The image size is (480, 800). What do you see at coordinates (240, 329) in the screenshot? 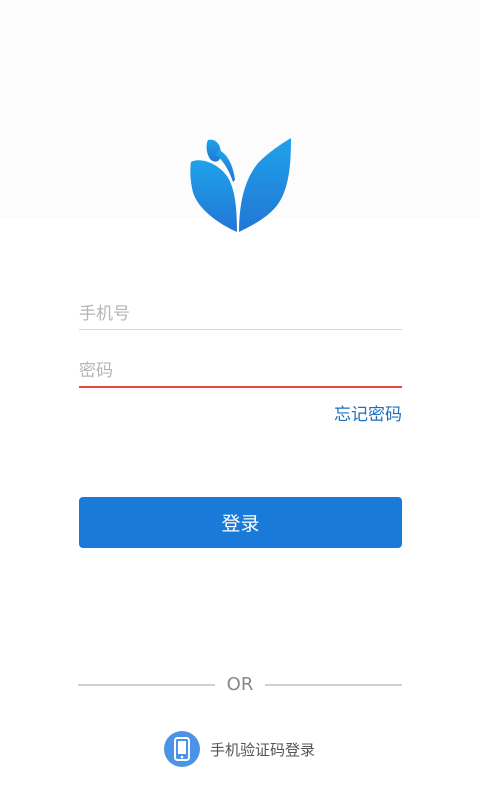
I see `phone-underline` at bounding box center [240, 329].